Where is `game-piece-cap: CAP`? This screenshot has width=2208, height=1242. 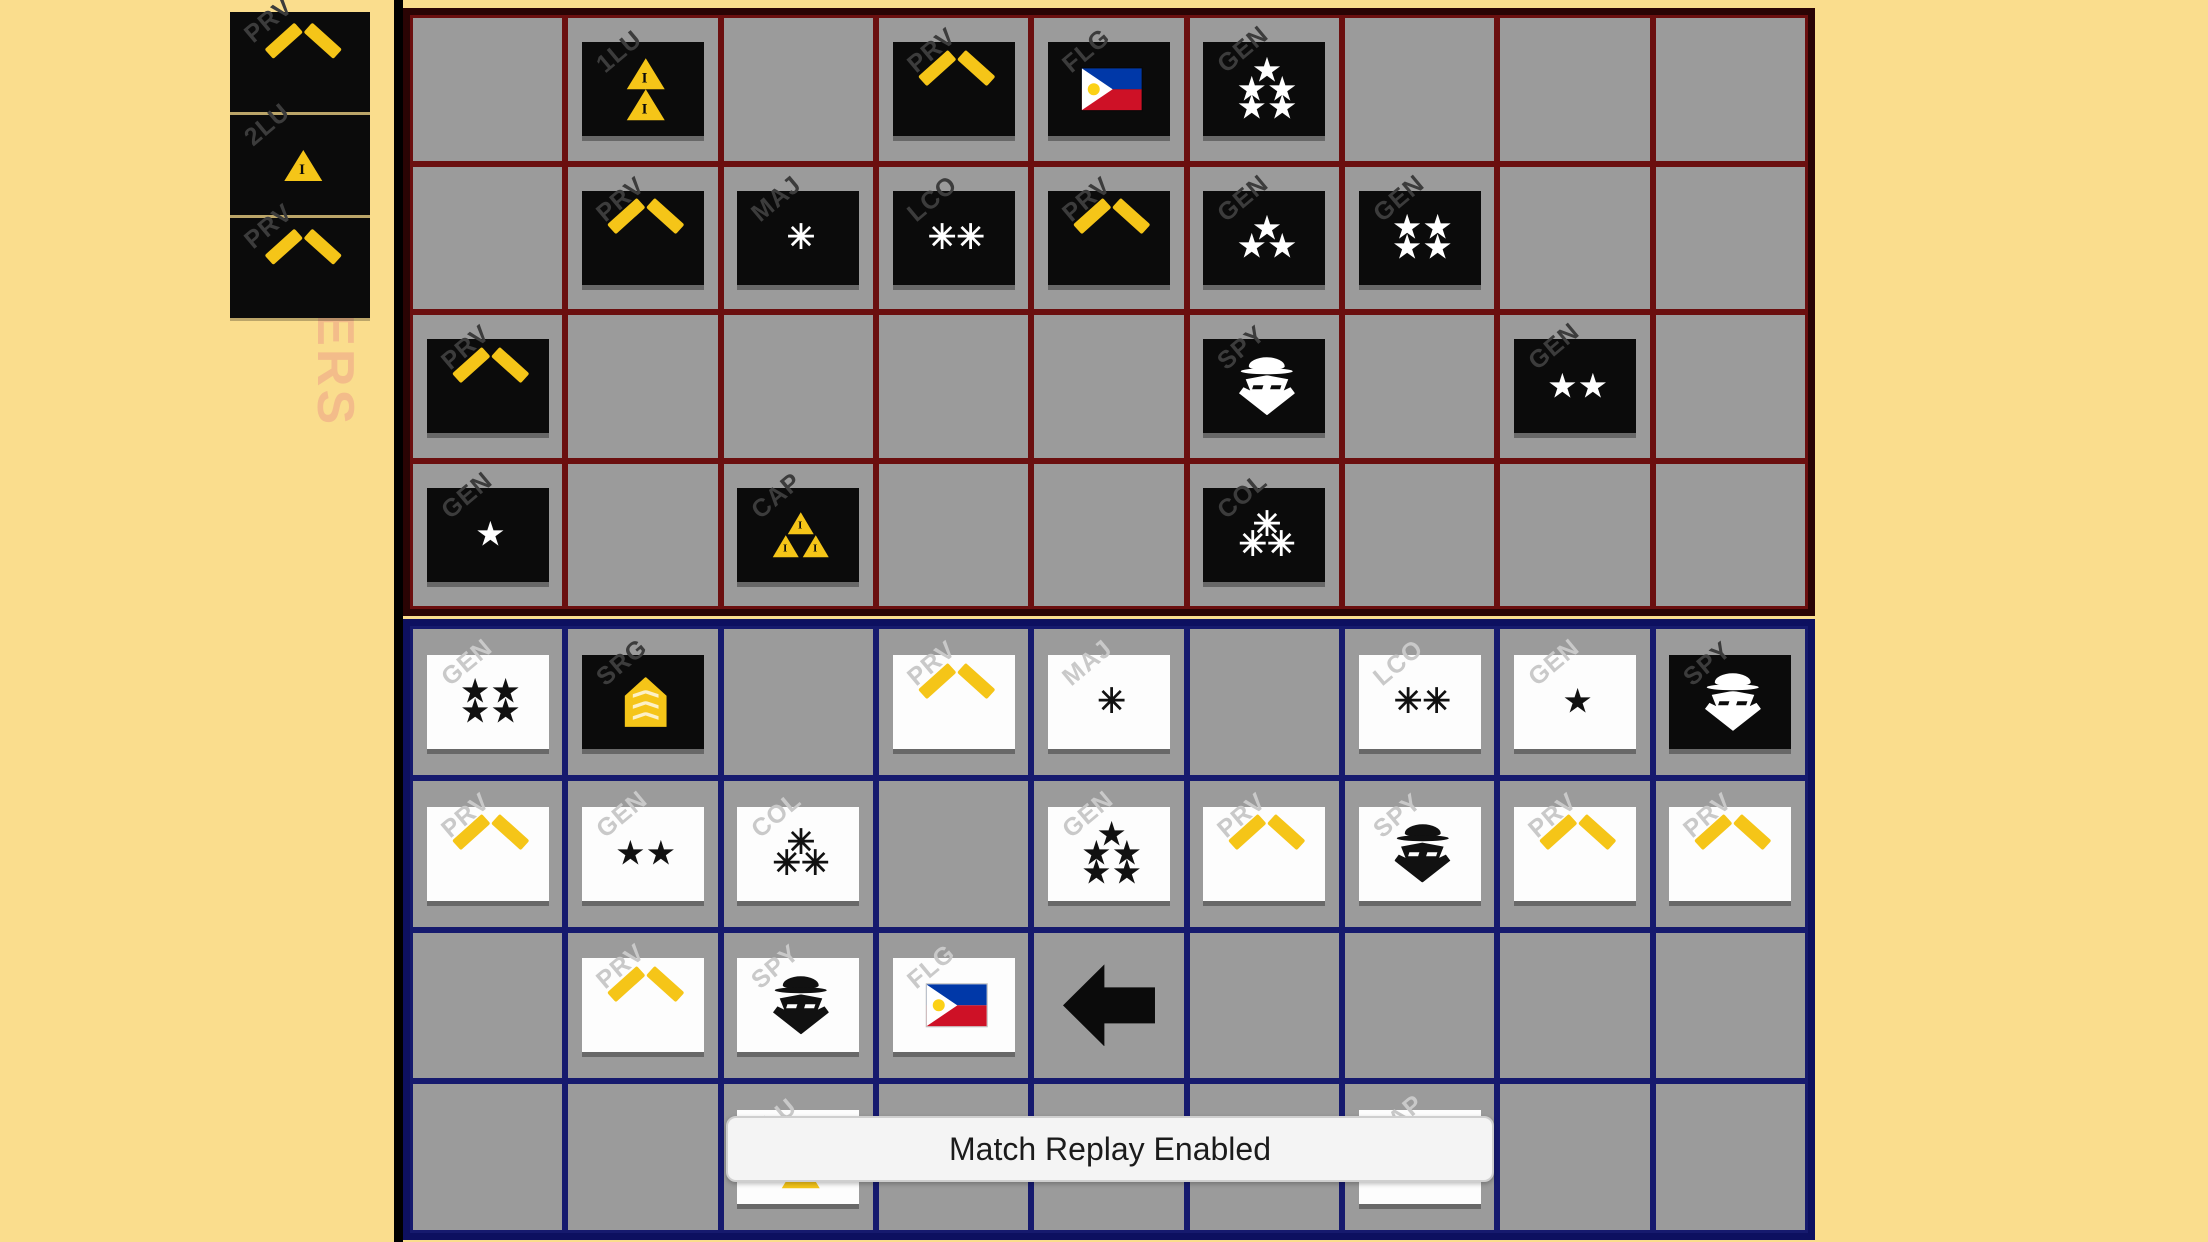 game-piece-cap: CAP is located at coordinates (798, 524).